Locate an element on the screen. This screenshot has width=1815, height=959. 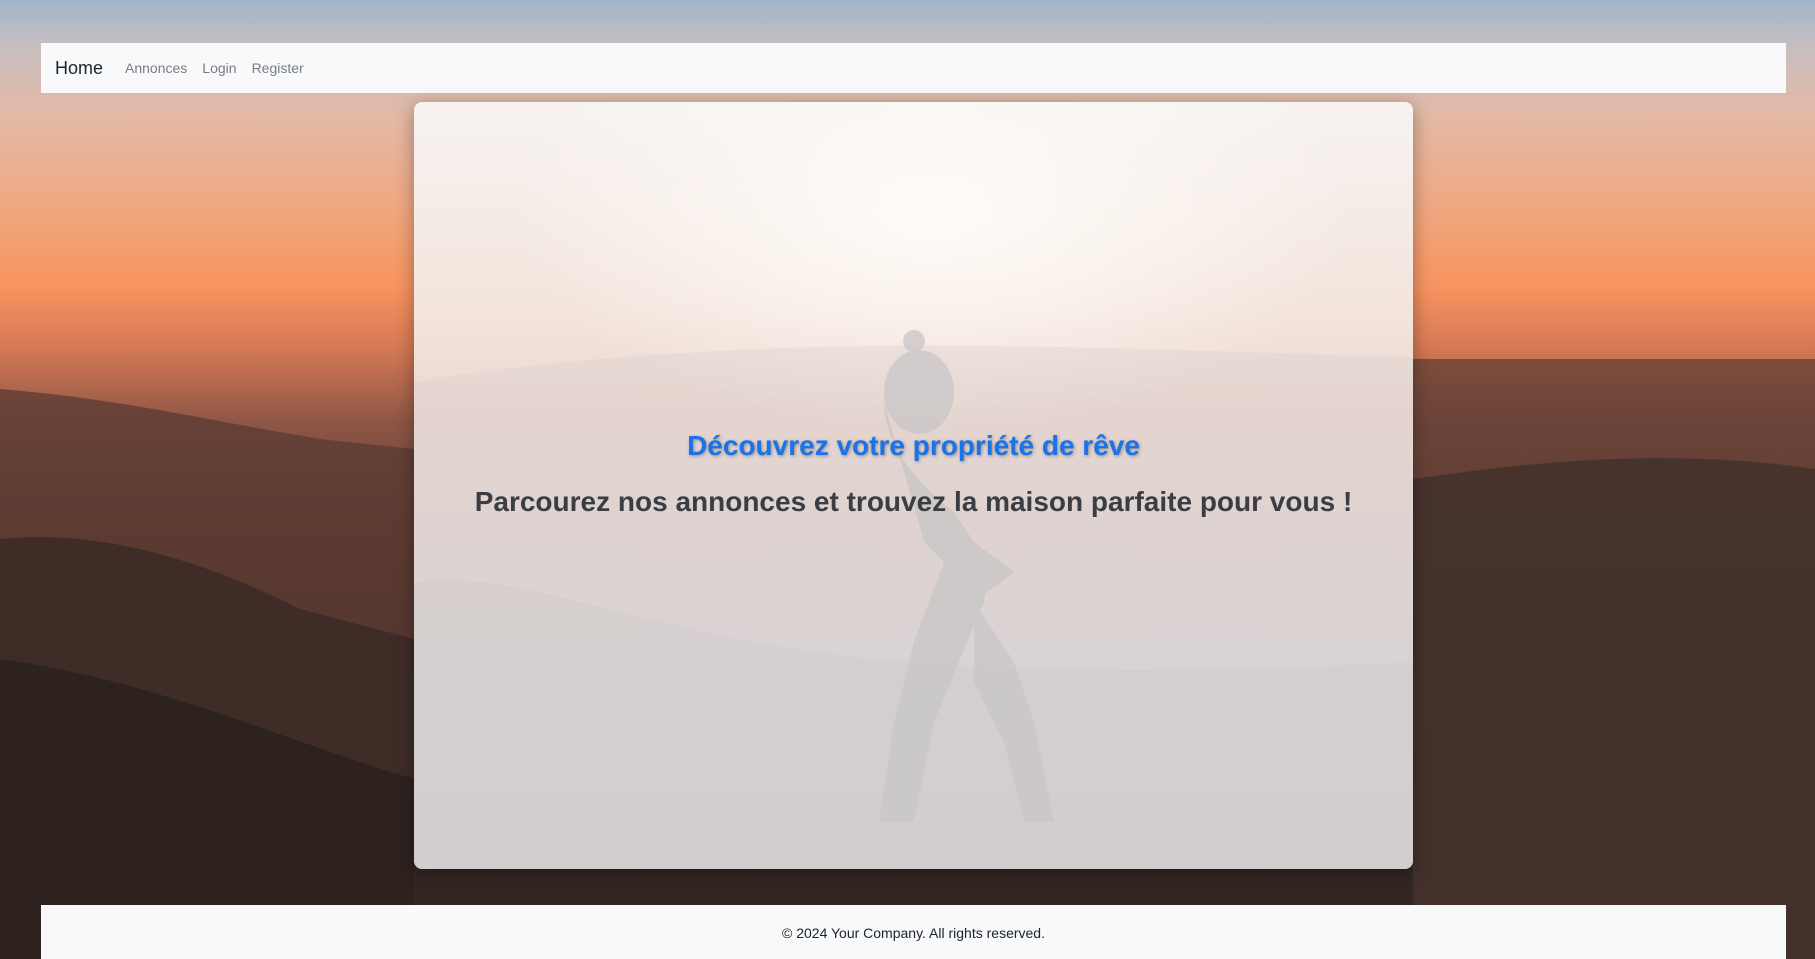
navbar: Home Annonces Login Register is located at coordinates (913, 68).